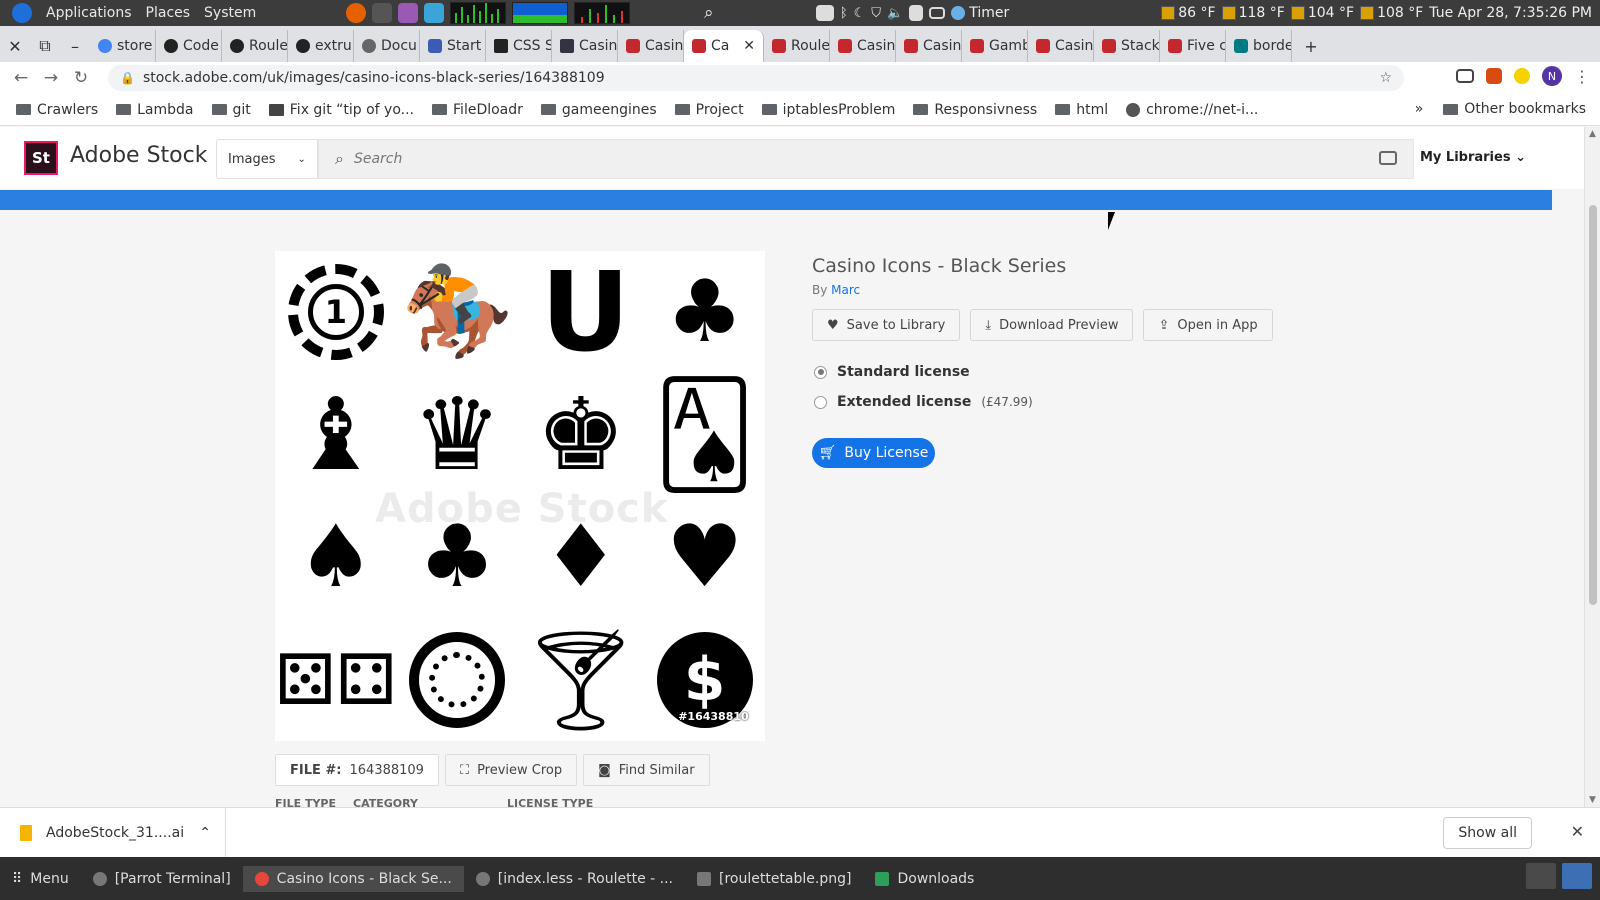 This screenshot has width=1600, height=900. Describe the element at coordinates (844, 13) in the screenshot. I see `bluetooth-icon: ᛒ` at that location.